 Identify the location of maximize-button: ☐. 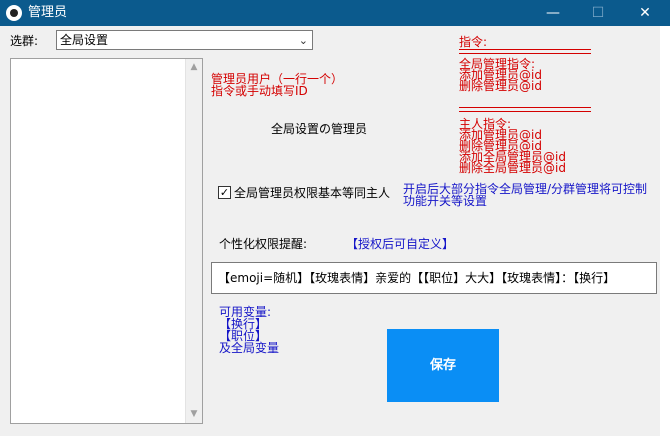
(598, 13).